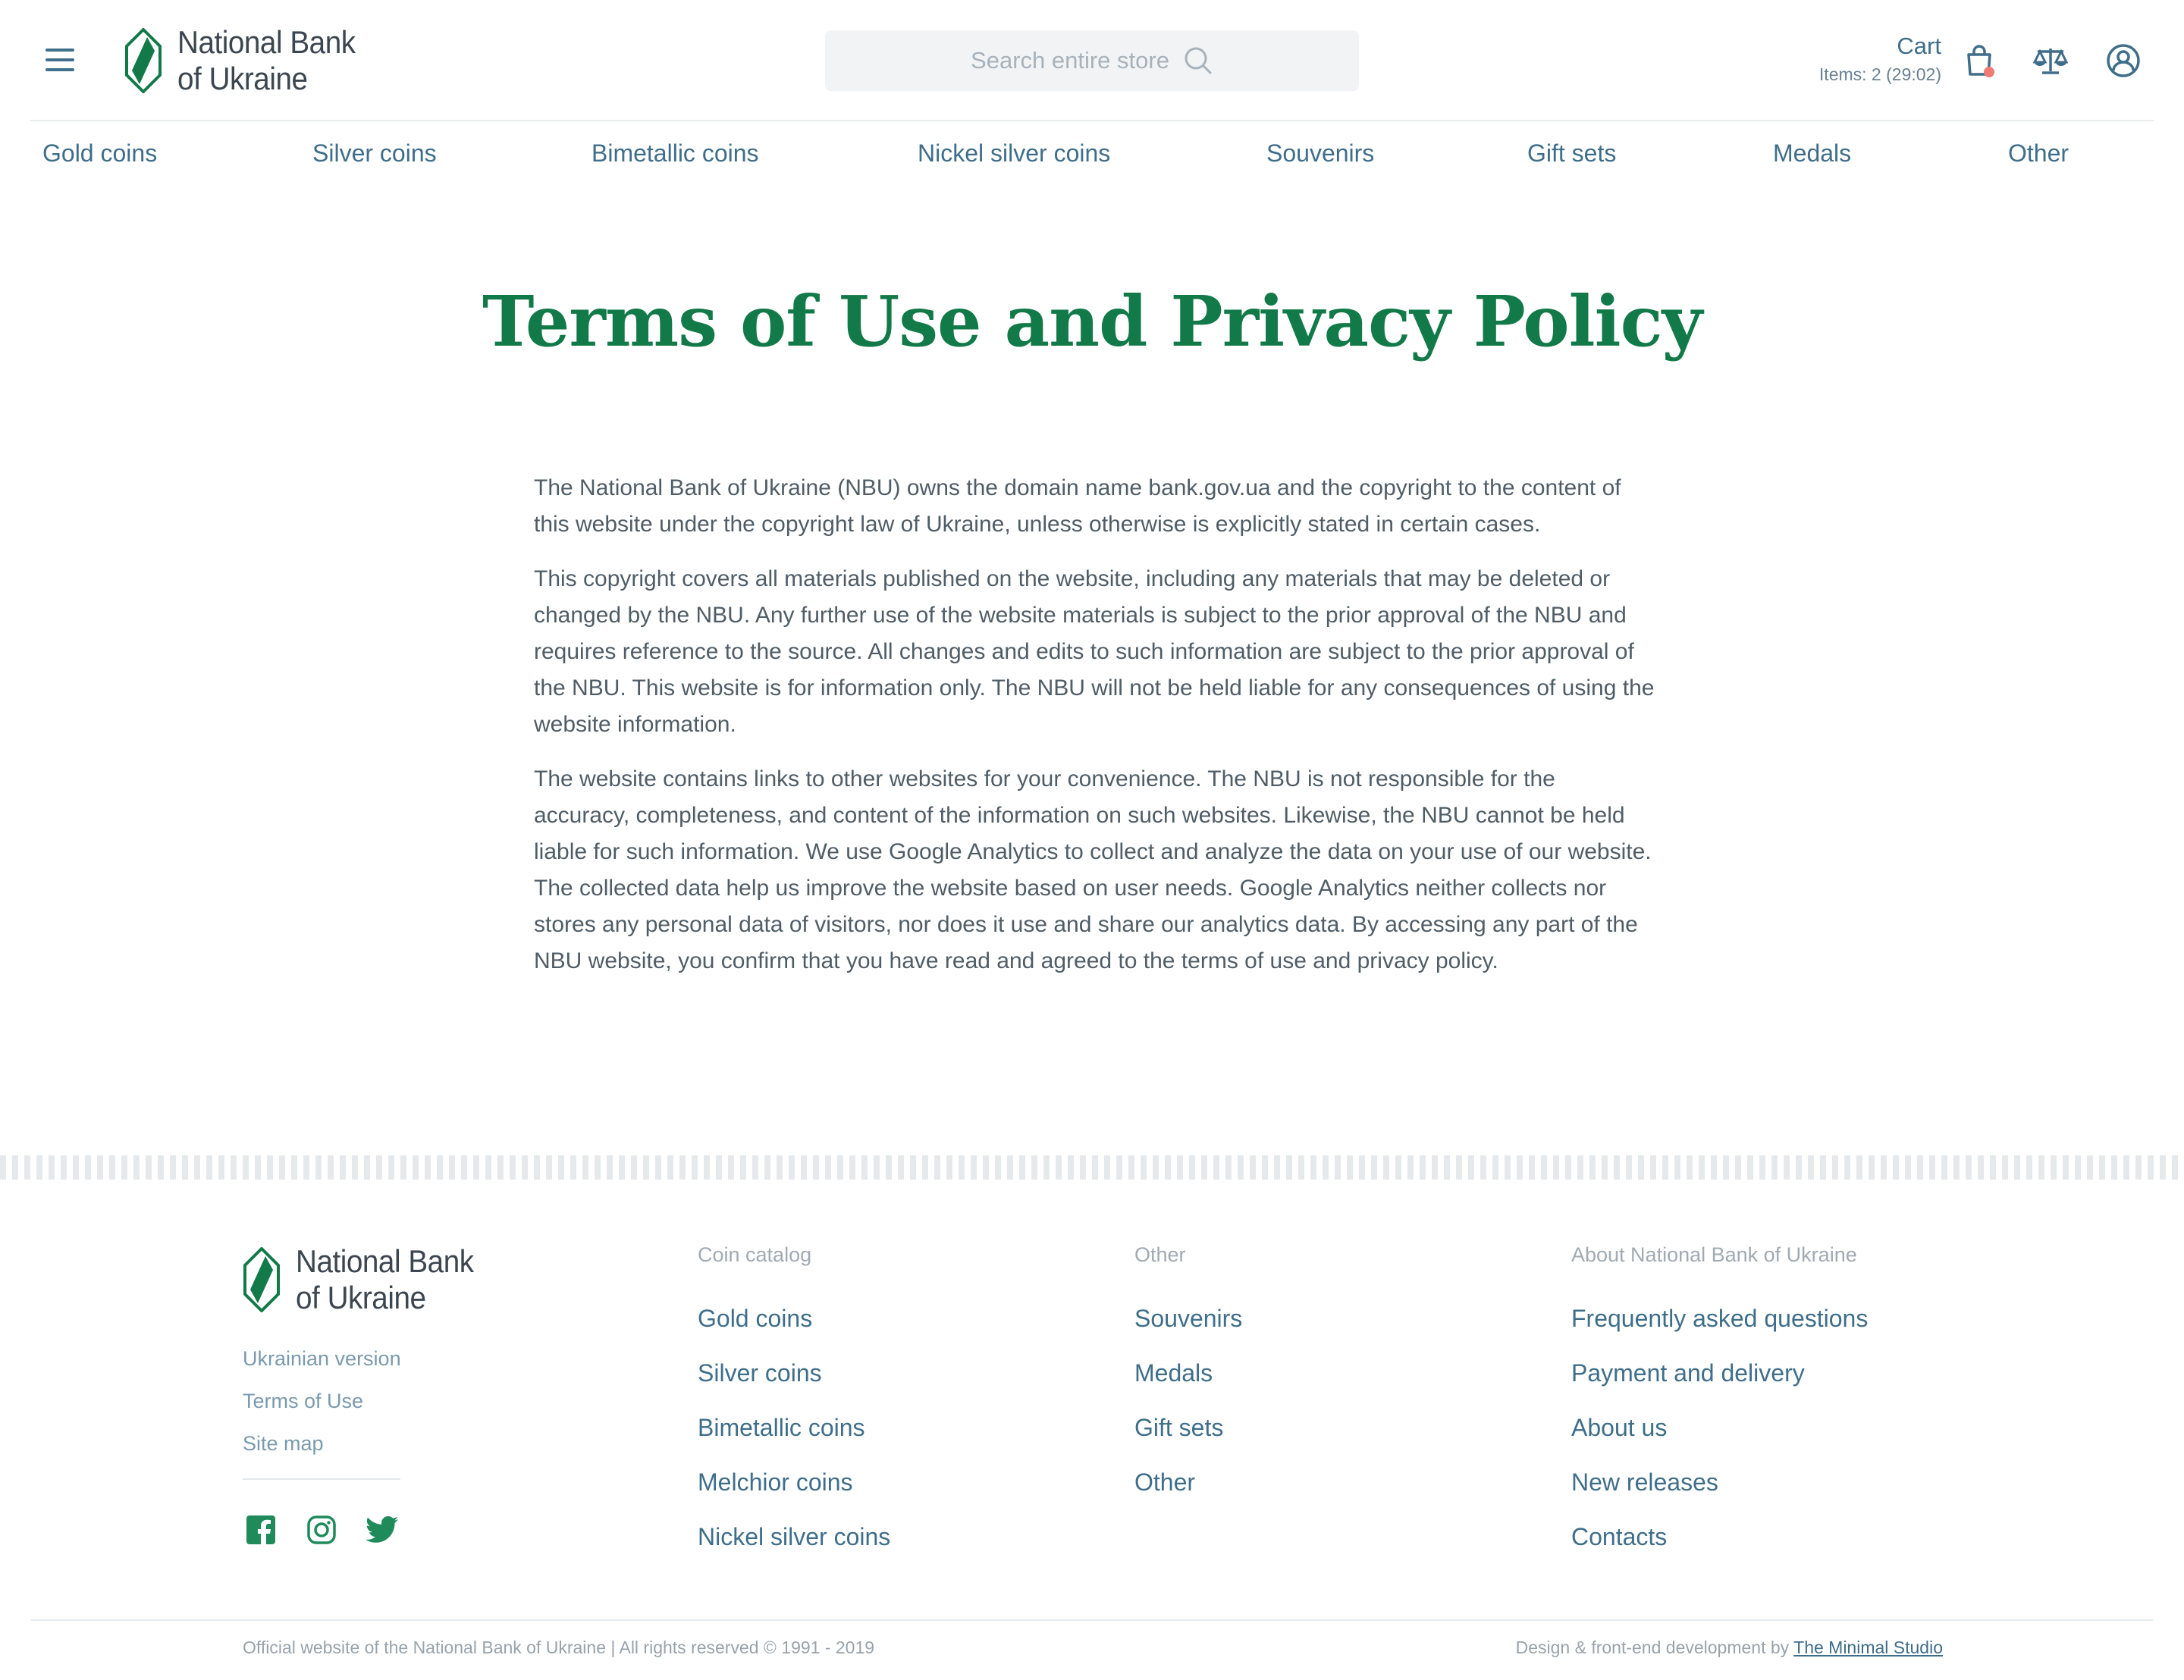 The height and width of the screenshot is (1680, 2184). I want to click on footer-link-faq: Frequently asked questions, so click(1719, 1318).